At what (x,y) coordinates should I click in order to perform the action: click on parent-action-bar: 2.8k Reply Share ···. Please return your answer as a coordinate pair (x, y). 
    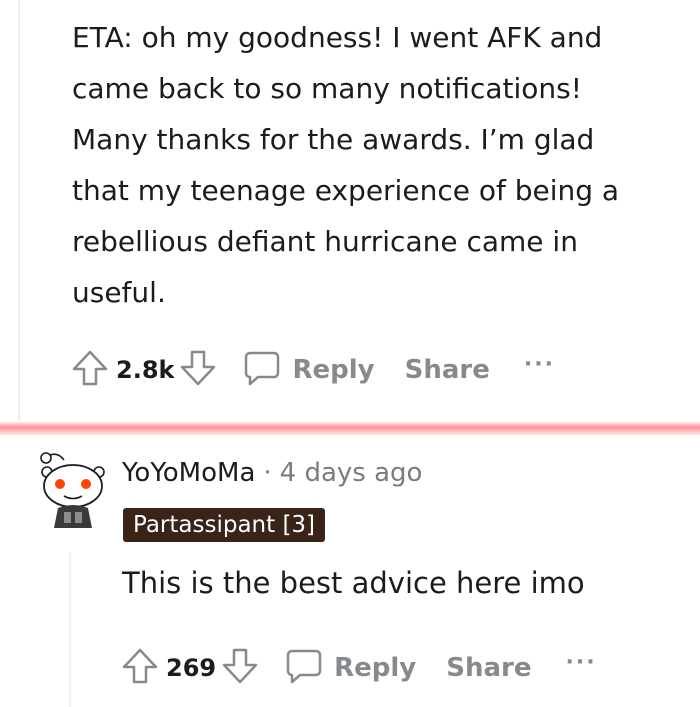
    Looking at the image, I should click on (312, 370).